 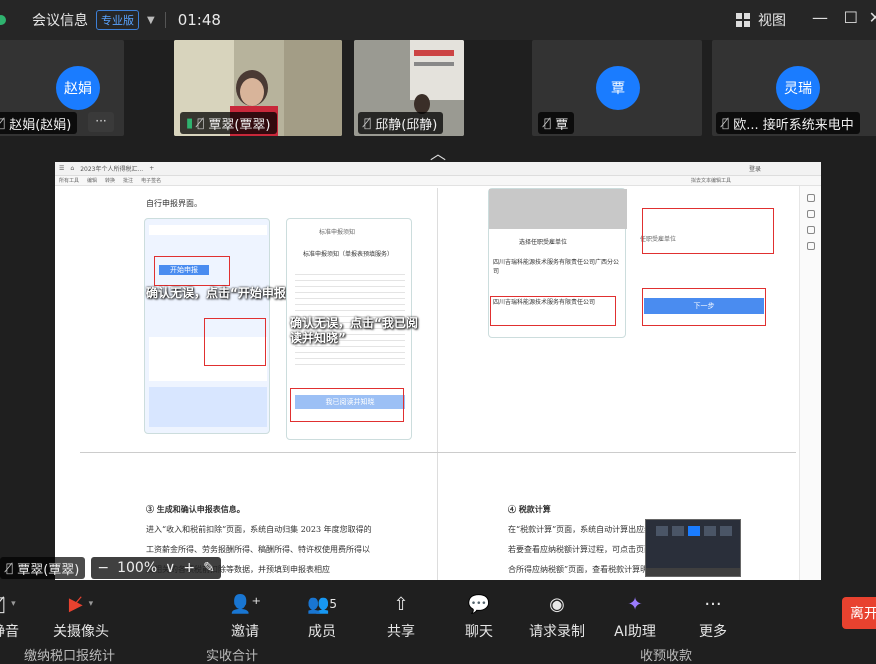 I want to click on dim-overlay, so click(x=558, y=209).